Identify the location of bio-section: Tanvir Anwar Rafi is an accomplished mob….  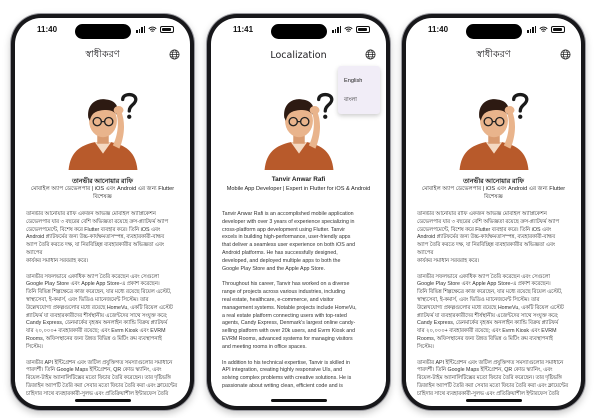
(299, 308).